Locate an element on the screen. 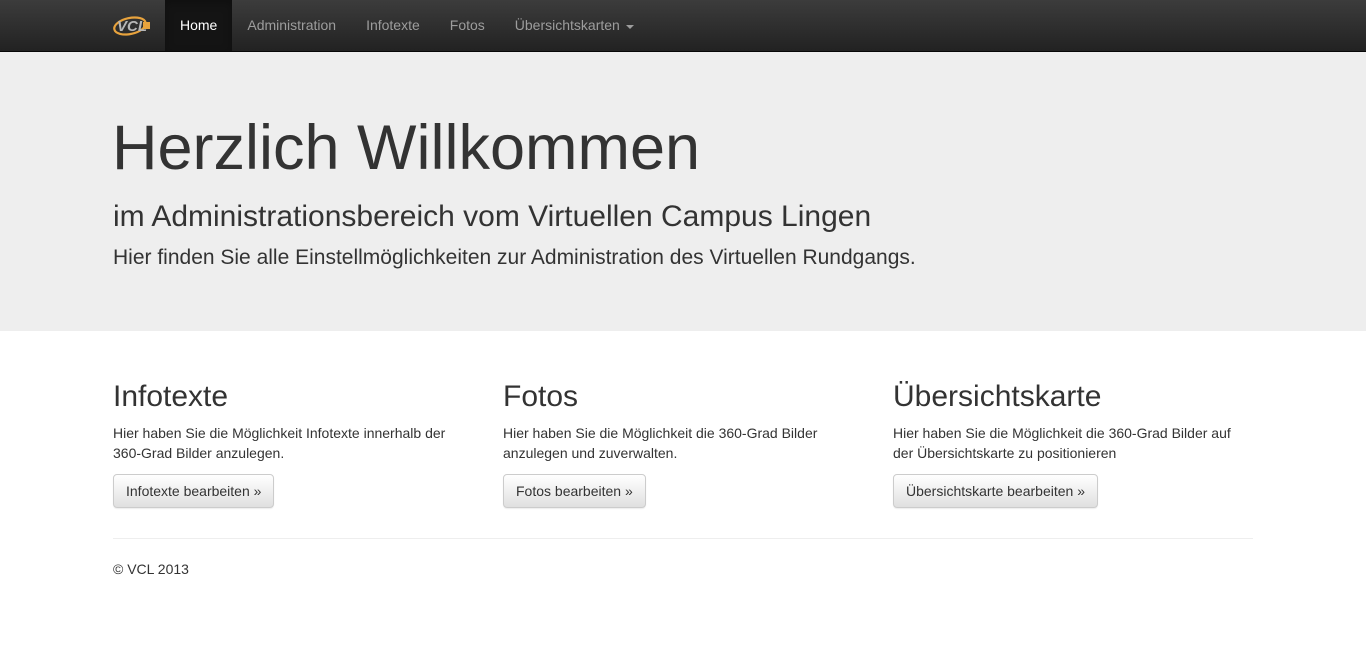 The width and height of the screenshot is (1366, 660). nav-item-home: Home is located at coordinates (199, 25).